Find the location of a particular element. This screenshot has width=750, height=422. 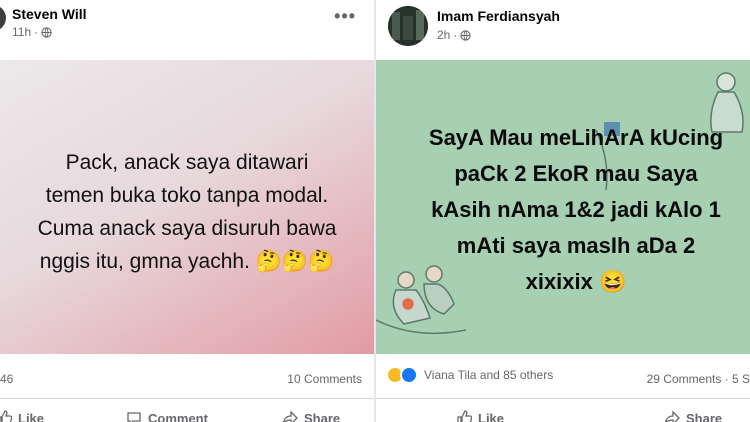

post-time: 2h is located at coordinates (443, 35).